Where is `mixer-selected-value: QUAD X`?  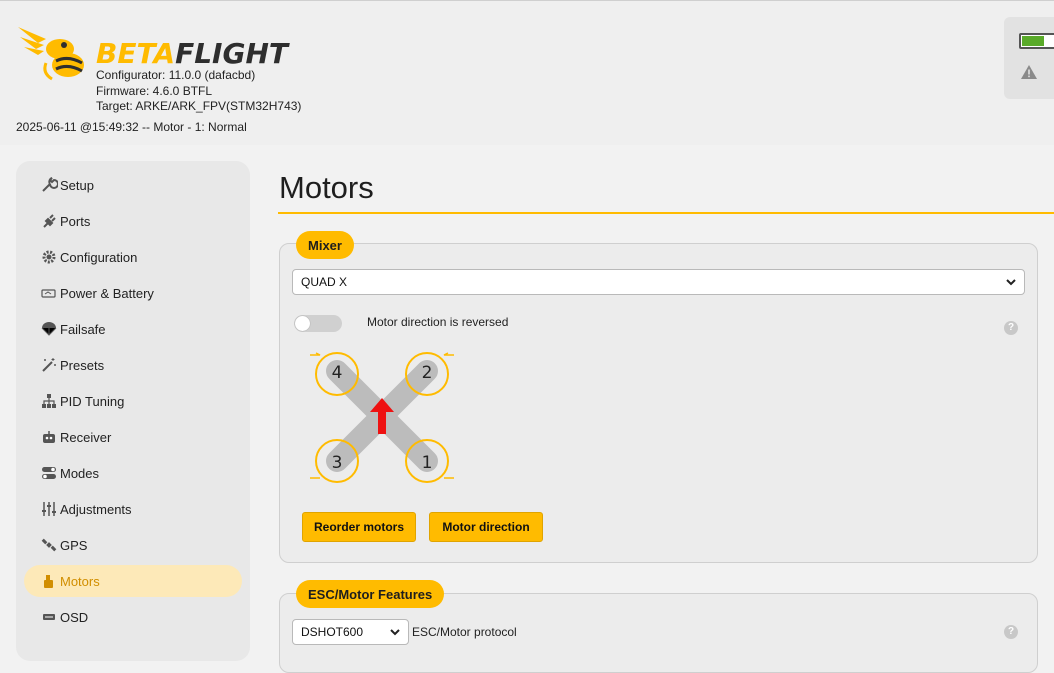
mixer-selected-value: QUAD X is located at coordinates (324, 282).